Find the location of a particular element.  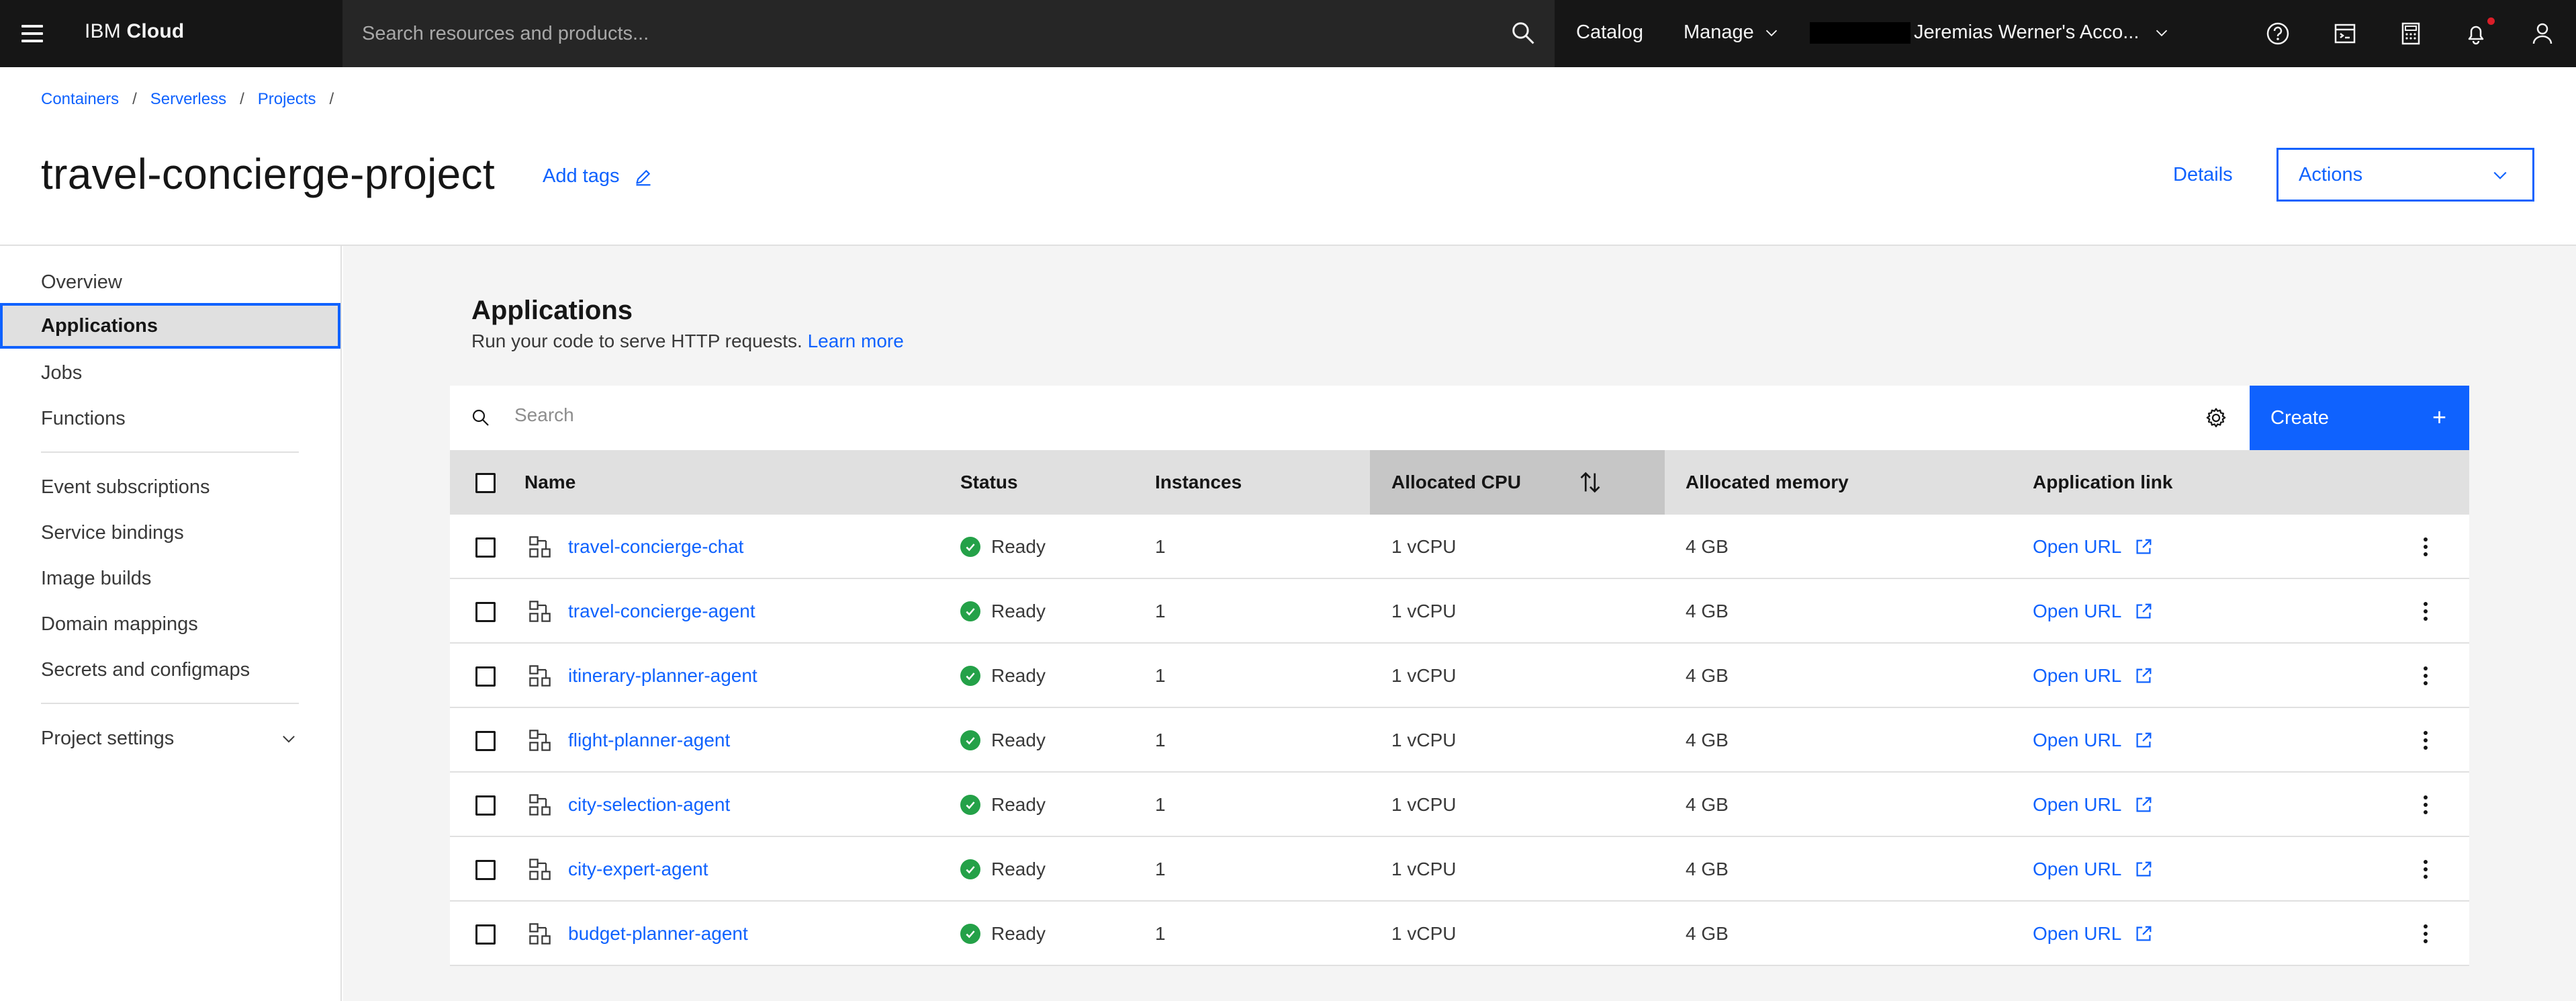

column-header-name: Name is located at coordinates (550, 483).